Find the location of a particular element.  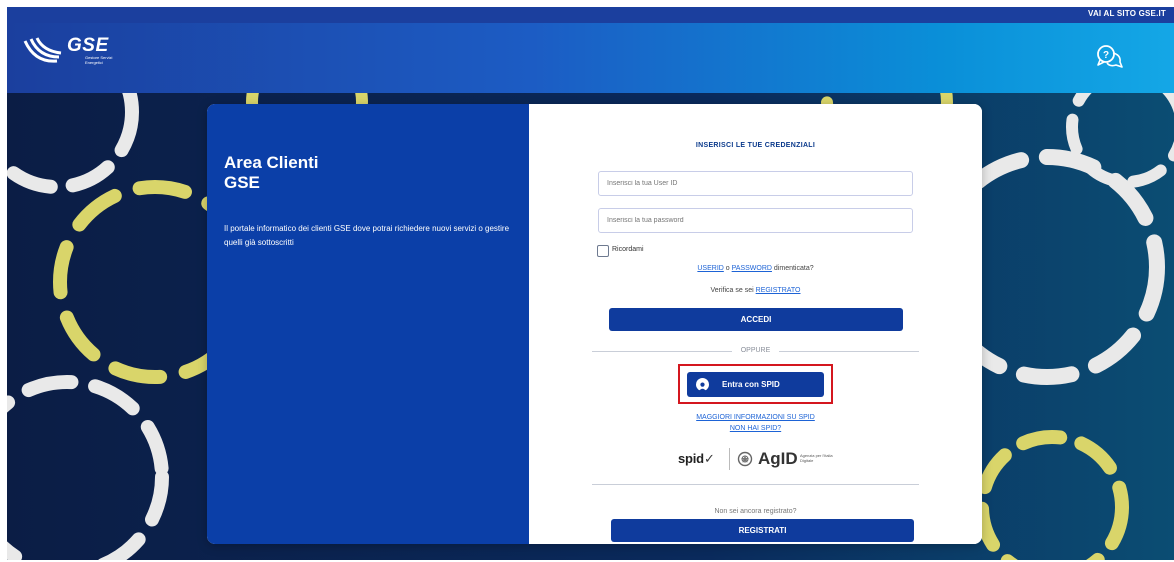

login-button: ACCEDI is located at coordinates (756, 319).